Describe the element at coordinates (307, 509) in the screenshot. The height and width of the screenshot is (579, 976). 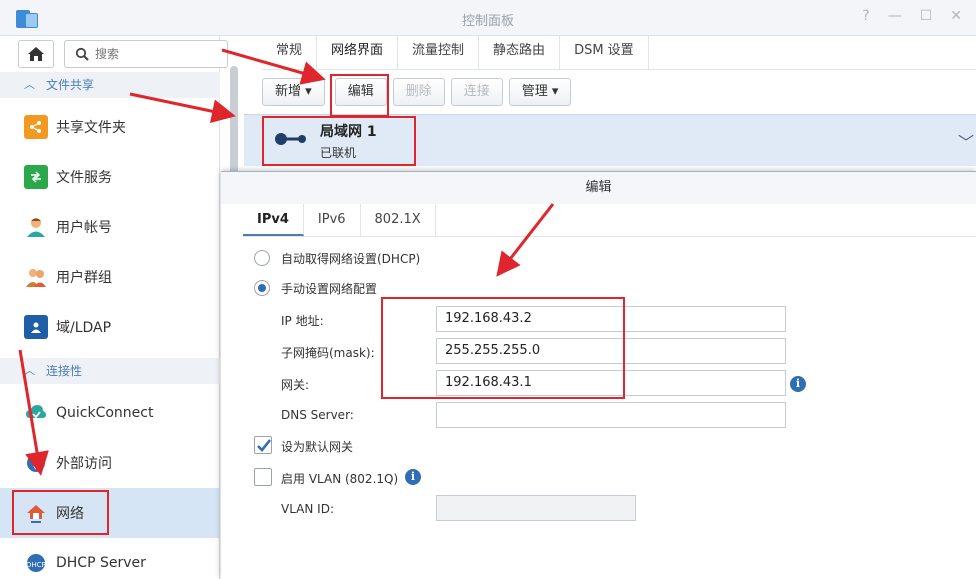
I see `vlan-id-label: VLAN ID:` at that location.